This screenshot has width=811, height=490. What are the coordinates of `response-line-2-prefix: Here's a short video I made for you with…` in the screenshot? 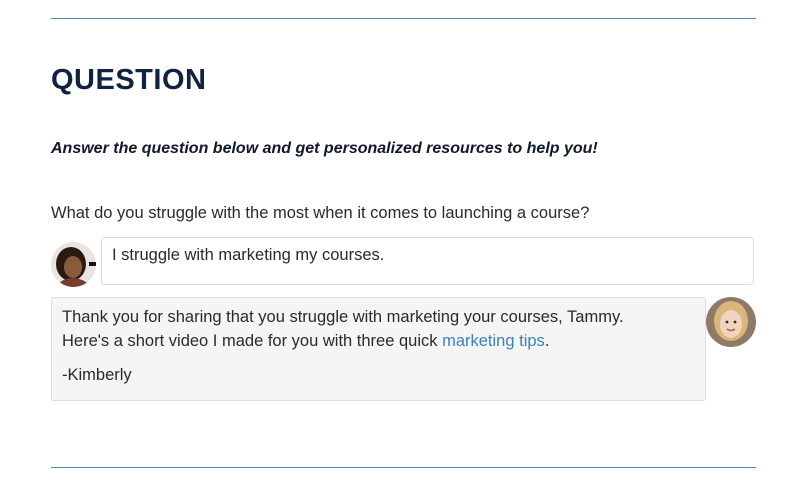 It's located at (252, 341).